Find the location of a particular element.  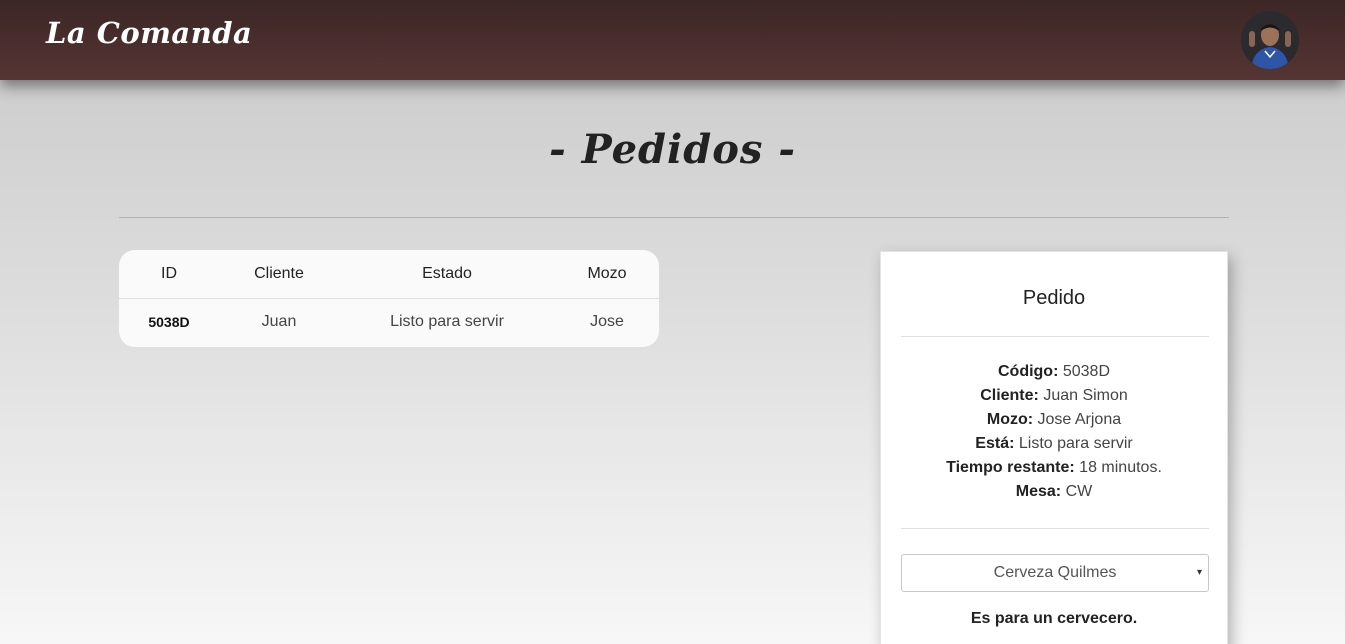

header-id: ID is located at coordinates (169, 274).